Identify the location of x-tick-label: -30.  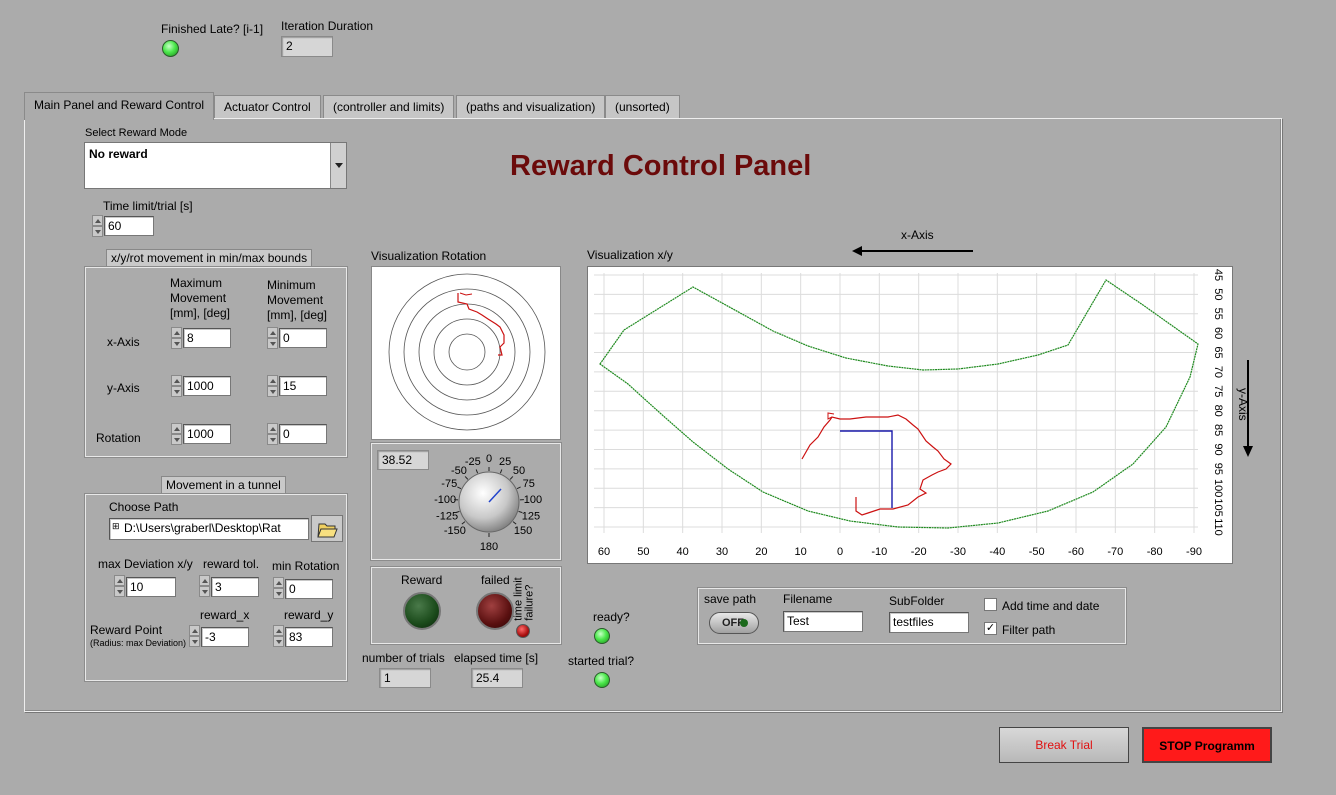
(958, 552).